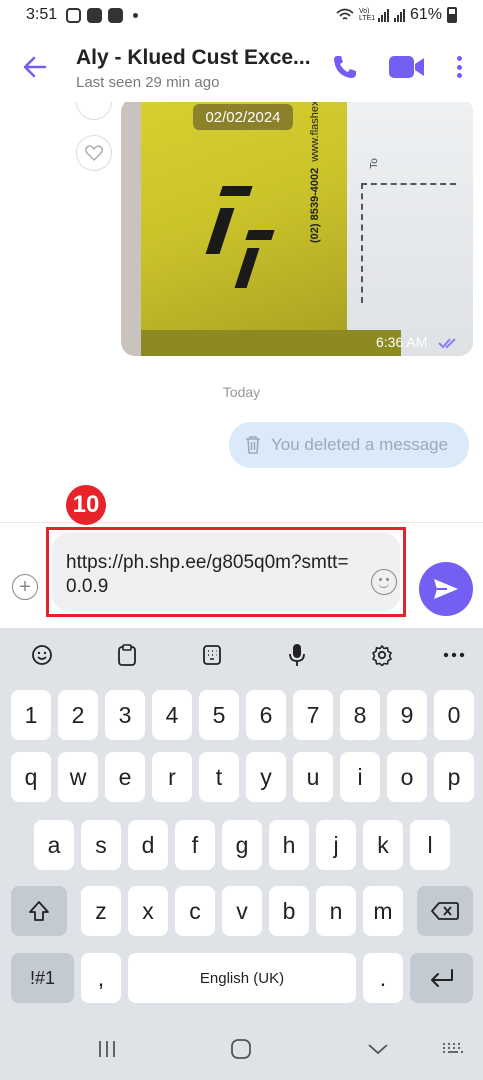  What do you see at coordinates (42, 978) in the screenshot?
I see `symbols-key: !#1` at bounding box center [42, 978].